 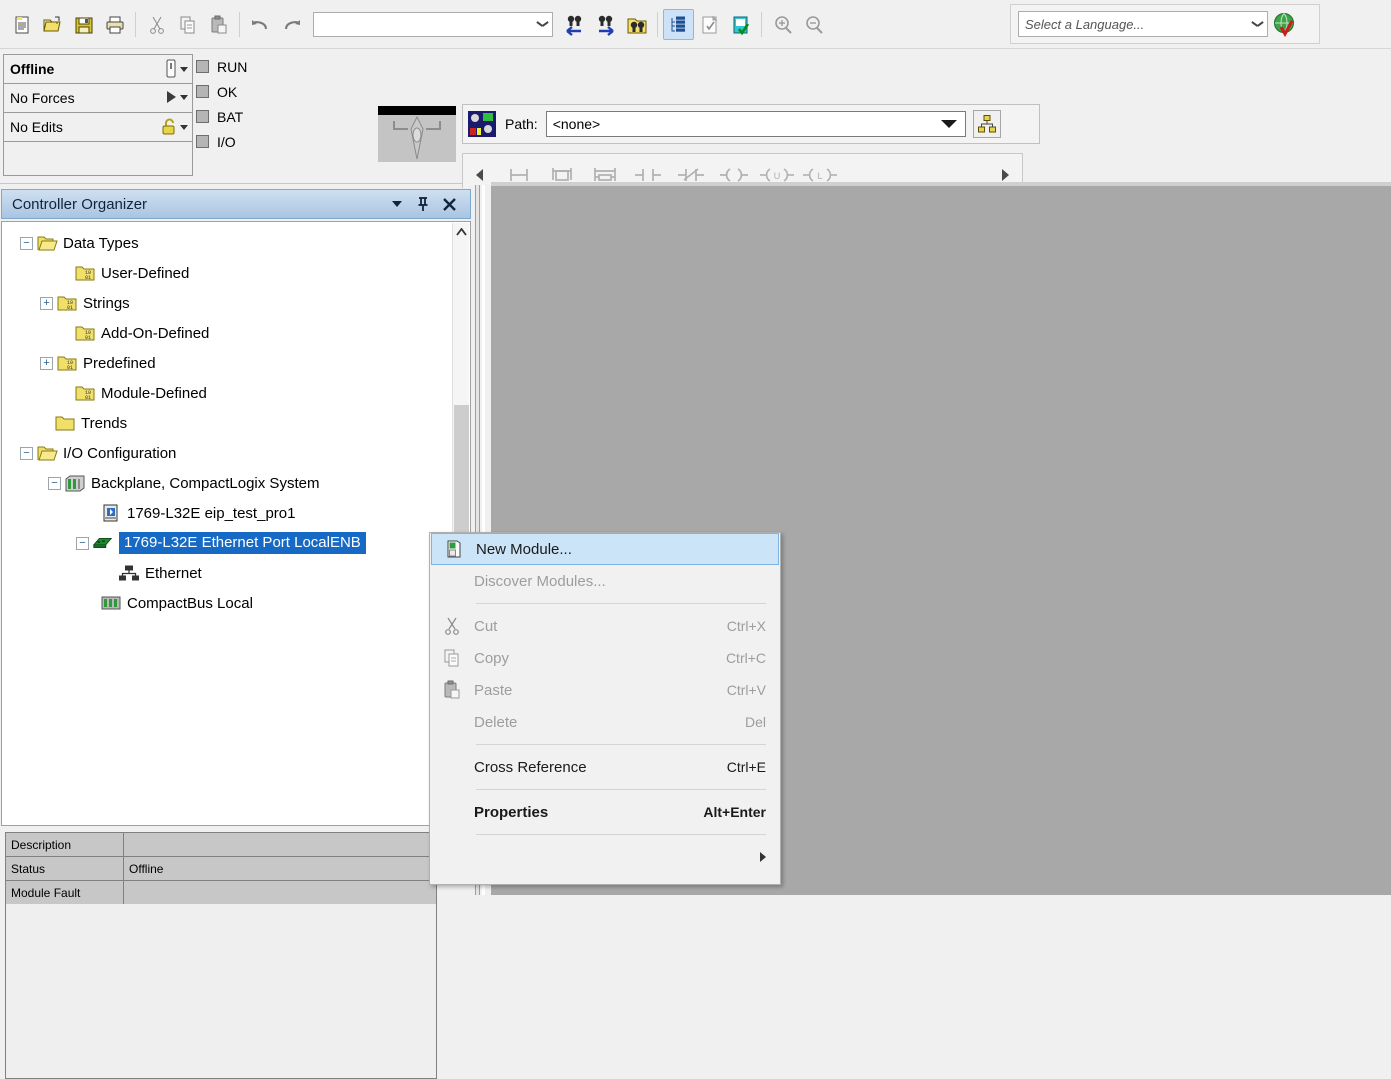 I want to click on tree-item-controller-module: 1769-L32E eip_test_pro1, so click(x=236, y=513).